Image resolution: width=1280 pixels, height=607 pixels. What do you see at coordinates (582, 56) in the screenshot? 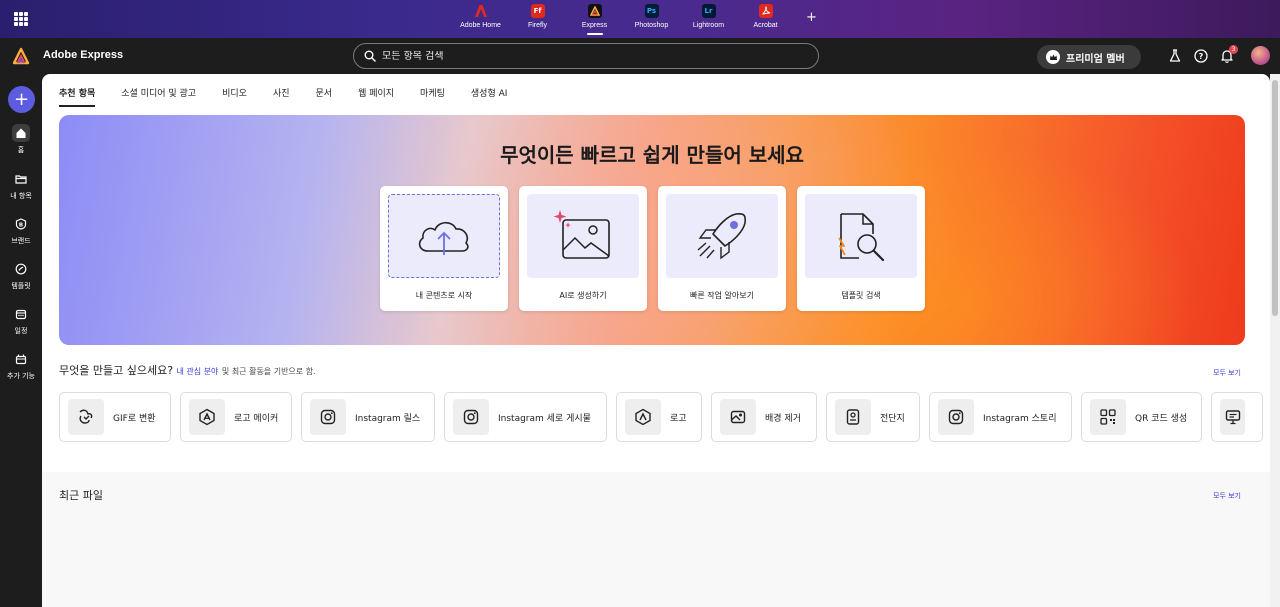
I see `search-input` at bounding box center [582, 56].